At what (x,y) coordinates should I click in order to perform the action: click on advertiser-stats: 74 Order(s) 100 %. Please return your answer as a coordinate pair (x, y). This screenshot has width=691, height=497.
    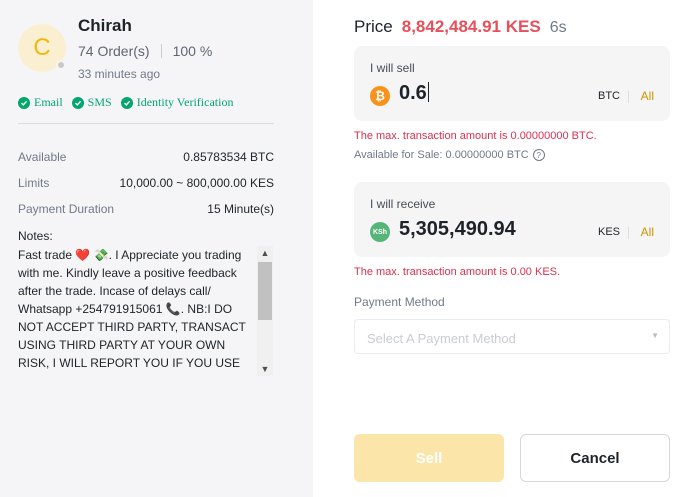
    Looking at the image, I should click on (145, 51).